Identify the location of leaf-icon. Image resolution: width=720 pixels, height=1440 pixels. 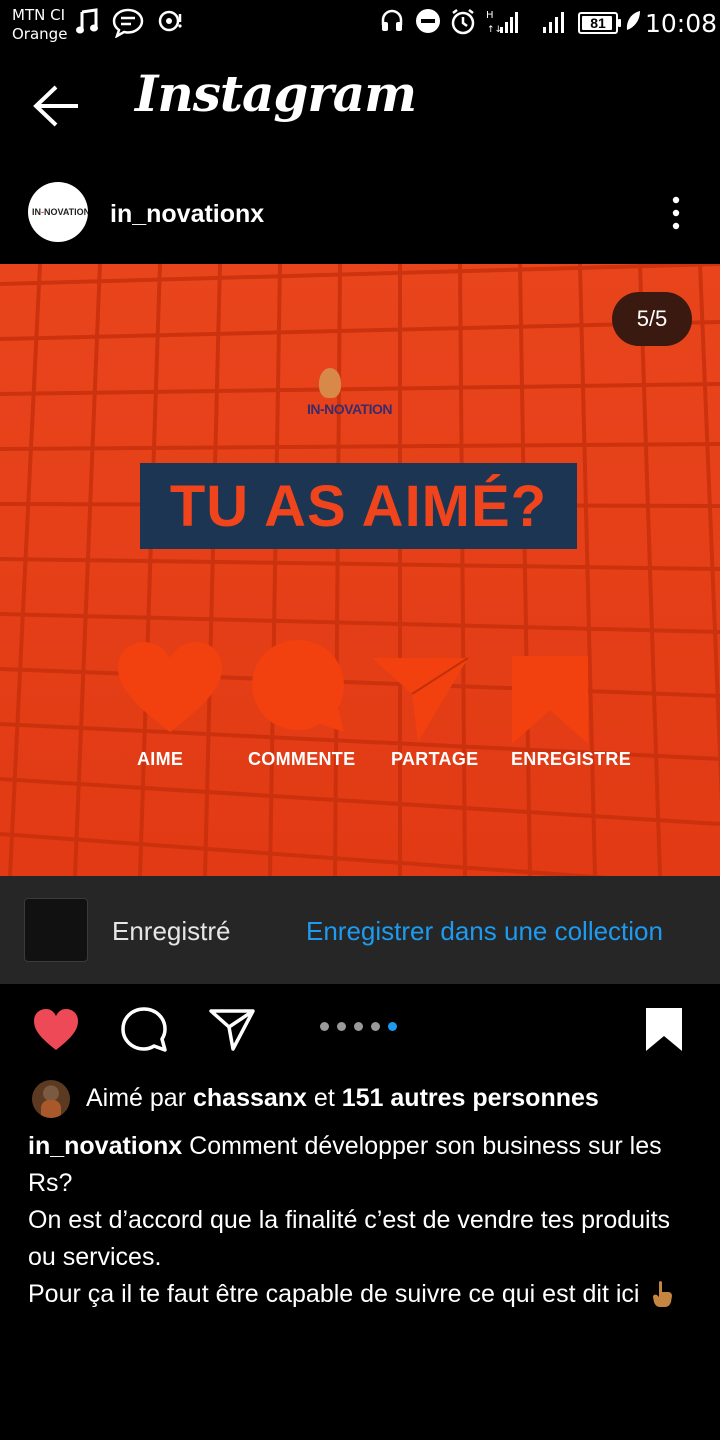
(633, 20).